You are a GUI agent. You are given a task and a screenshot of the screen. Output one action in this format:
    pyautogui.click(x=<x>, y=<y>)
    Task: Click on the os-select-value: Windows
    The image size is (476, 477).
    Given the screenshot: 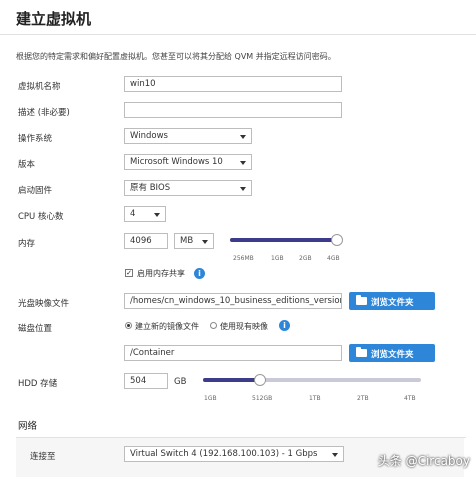 What is the action you would take?
    pyautogui.click(x=149, y=136)
    